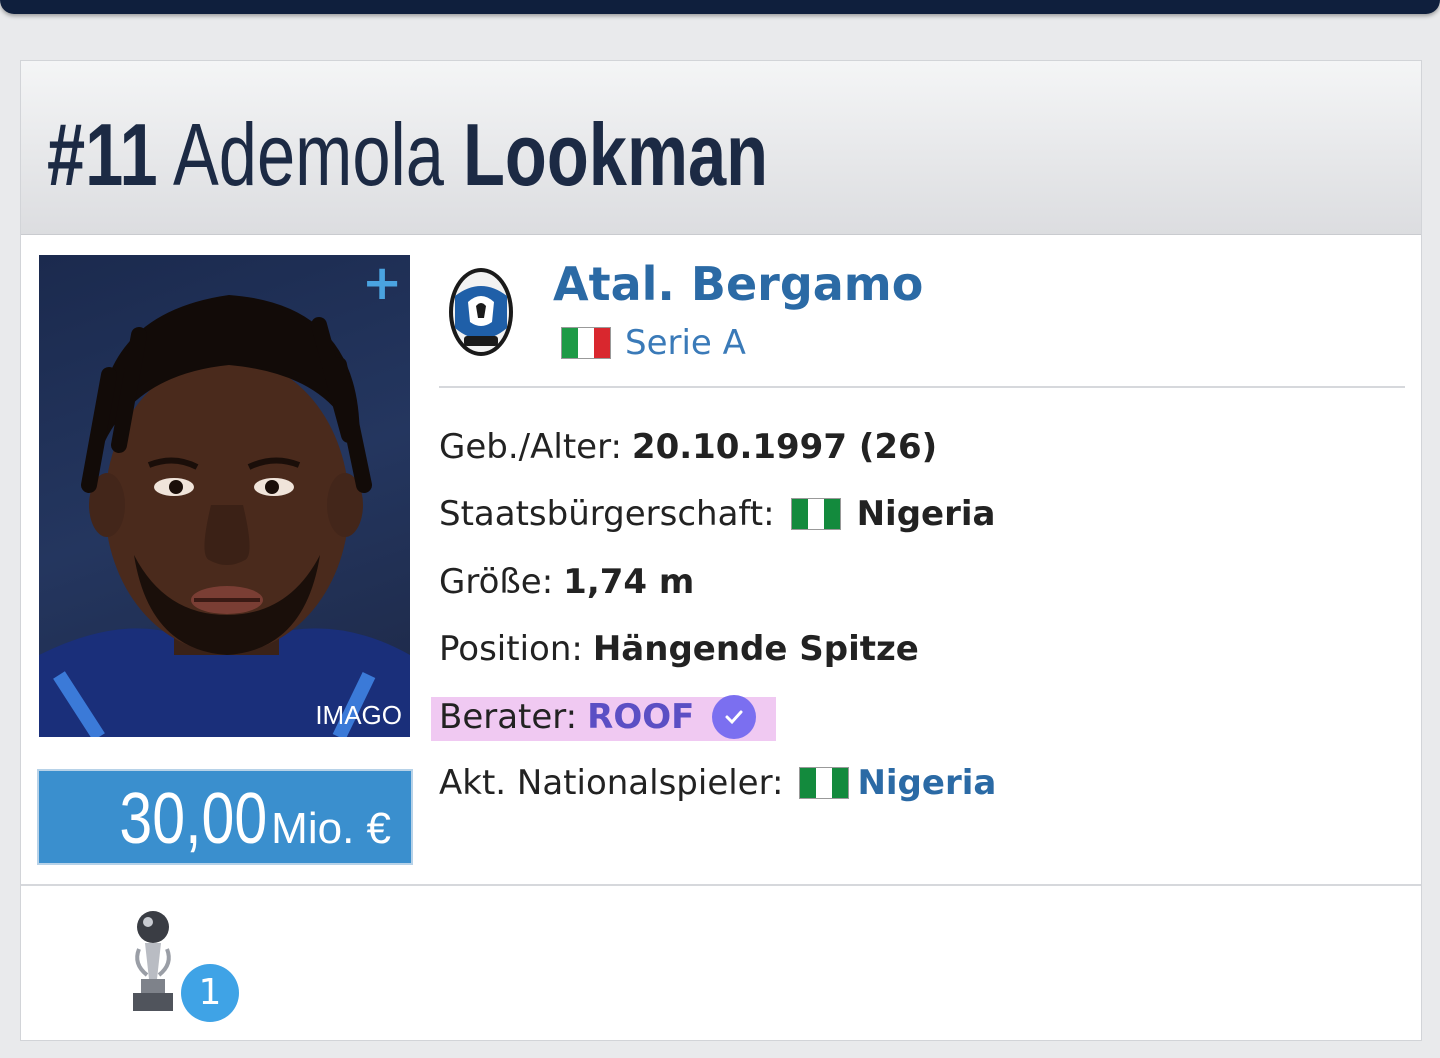 The image size is (1440, 1058). I want to click on height-row: Größe: 1,74 m, so click(566, 582).